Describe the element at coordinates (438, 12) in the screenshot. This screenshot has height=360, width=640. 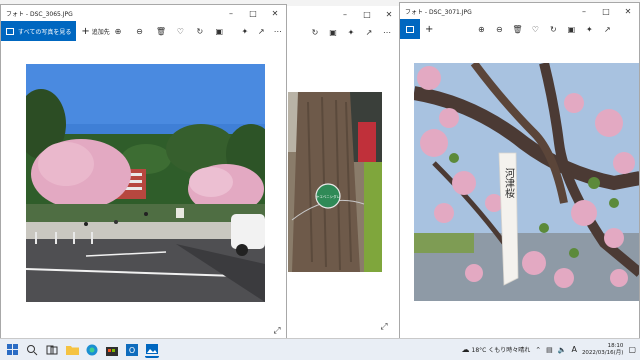
I see `window-title: フォト - DSC_3071.JPG` at that location.